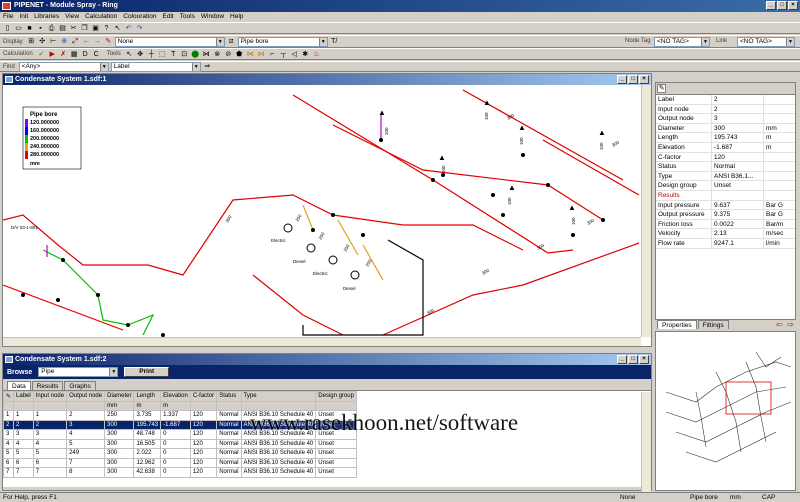 This screenshot has width=800, height=502. I want to click on property-row: Output pressure 9.375 Bar G, so click(725, 215).